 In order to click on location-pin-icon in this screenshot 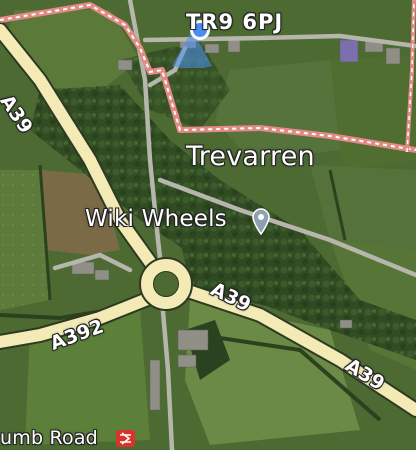, I will do `click(261, 221)`.